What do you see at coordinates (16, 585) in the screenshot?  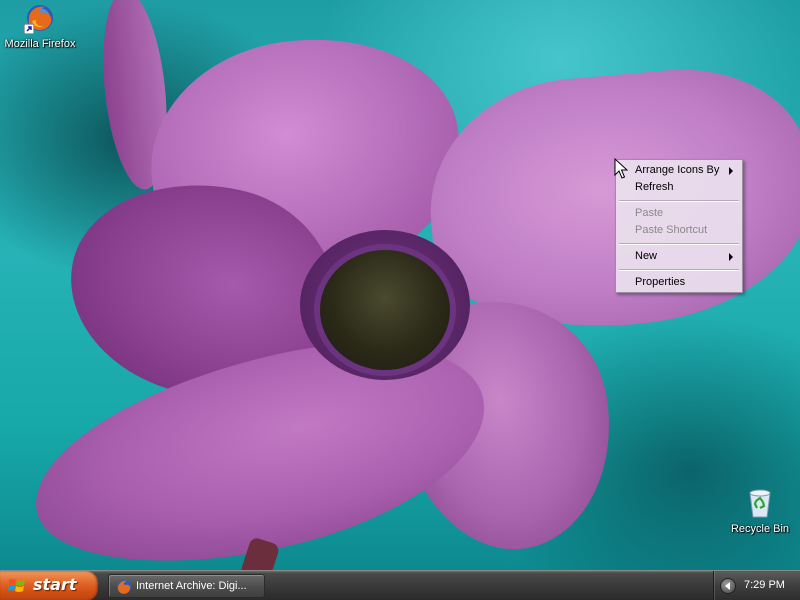 I see `windows-logo-icon` at bounding box center [16, 585].